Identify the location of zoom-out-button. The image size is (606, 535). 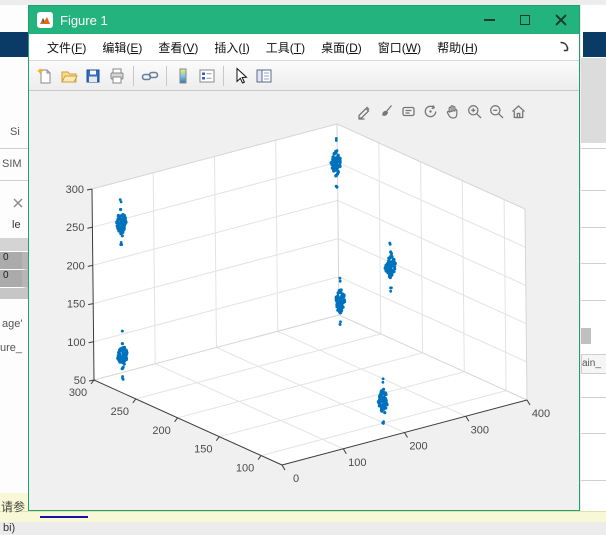
(496, 111).